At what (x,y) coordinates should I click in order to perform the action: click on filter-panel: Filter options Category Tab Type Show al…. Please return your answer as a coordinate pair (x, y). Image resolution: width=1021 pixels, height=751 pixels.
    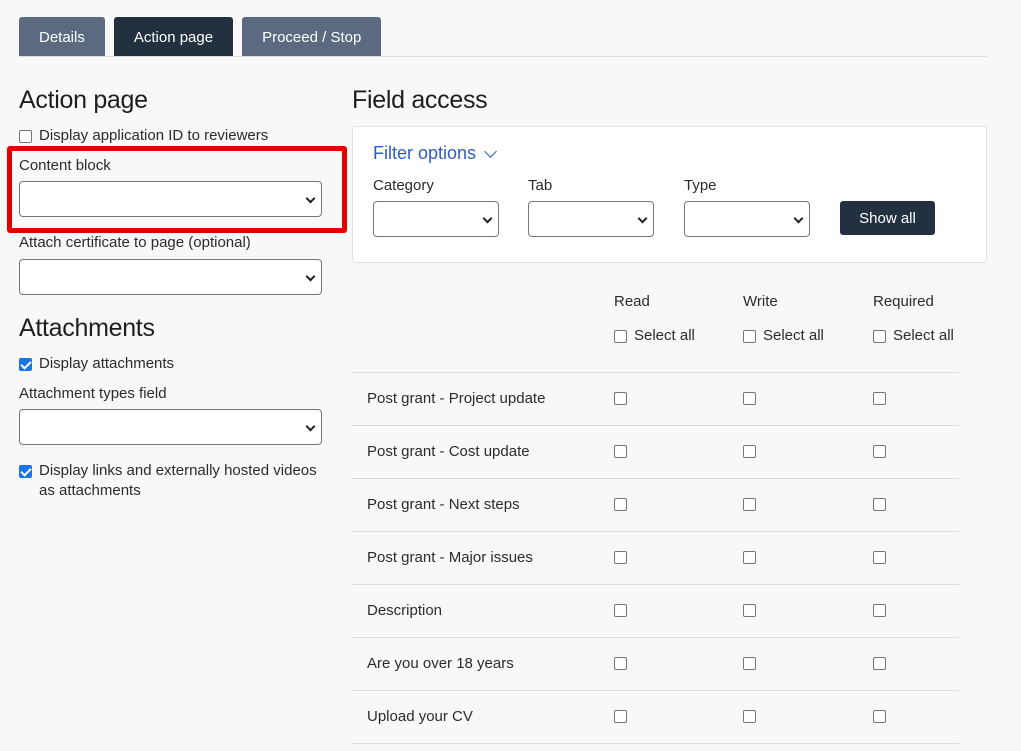
    Looking at the image, I should click on (669, 194).